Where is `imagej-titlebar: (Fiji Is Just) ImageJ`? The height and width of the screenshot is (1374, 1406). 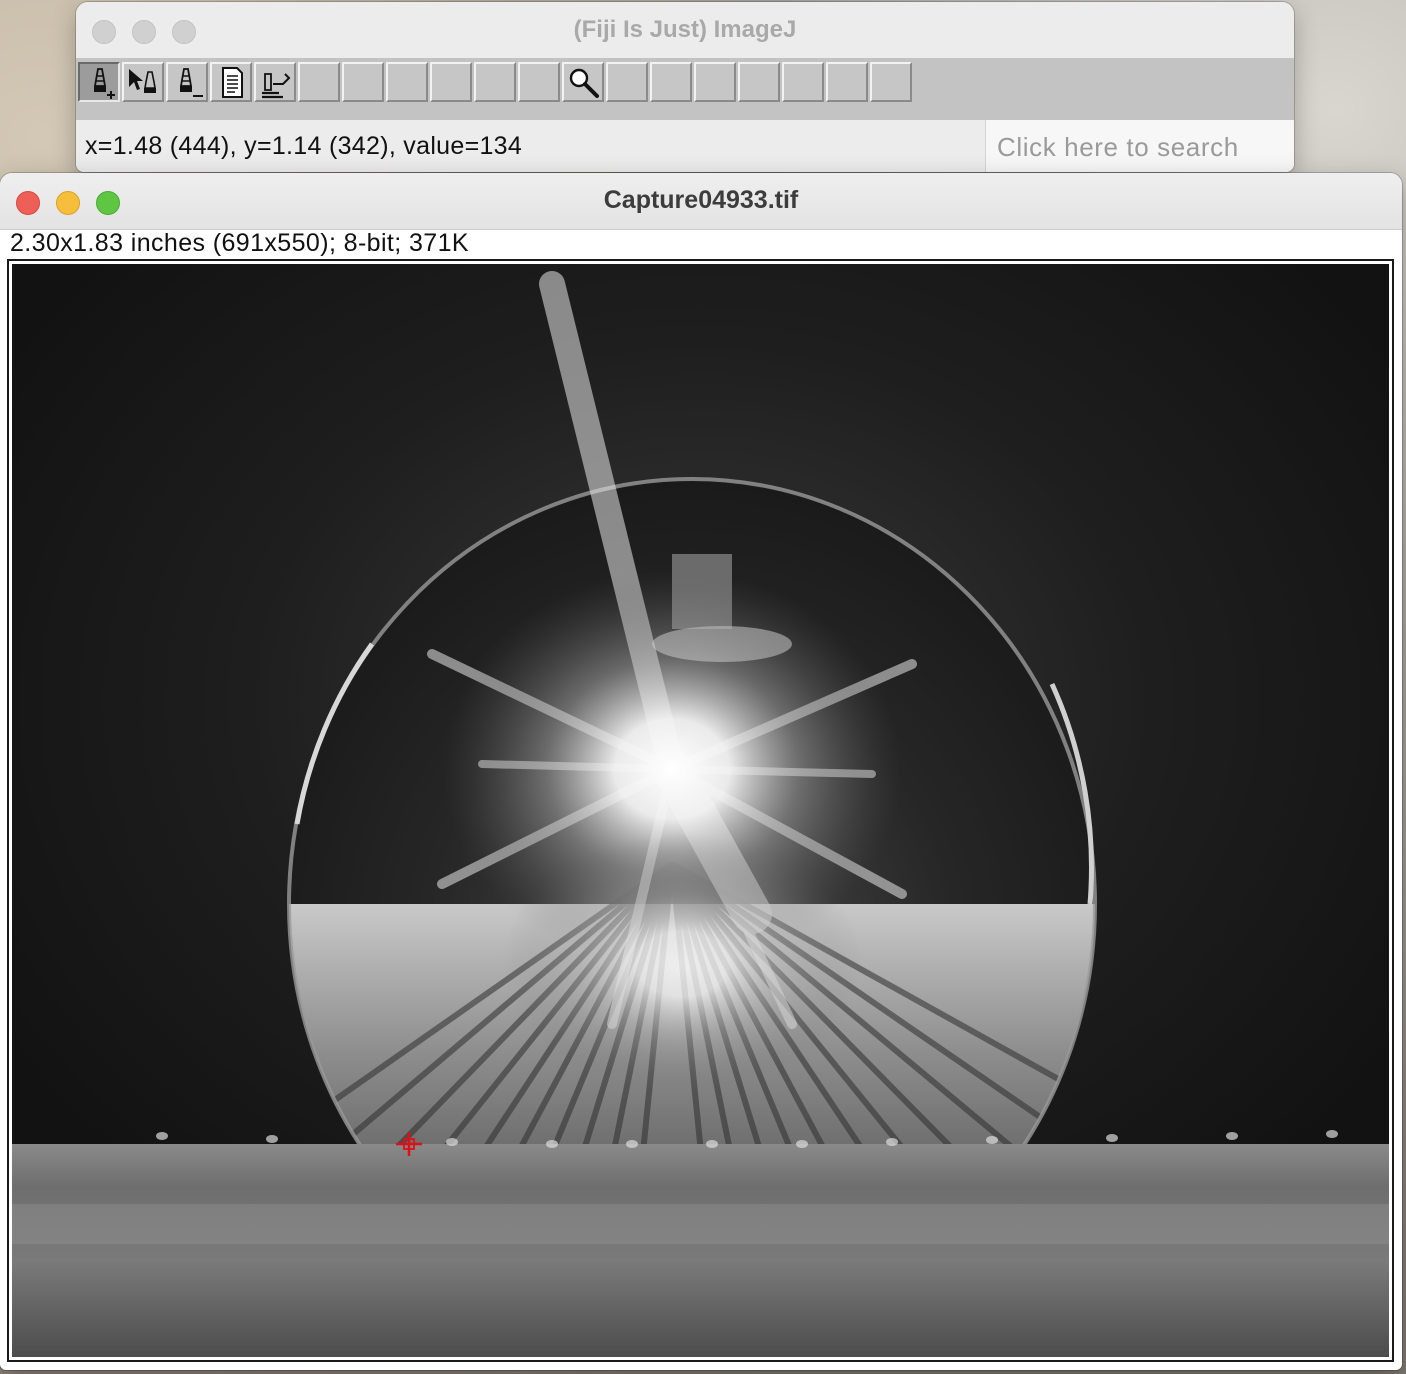
imagej-titlebar: (Fiji Is Just) ImageJ is located at coordinates (685, 30).